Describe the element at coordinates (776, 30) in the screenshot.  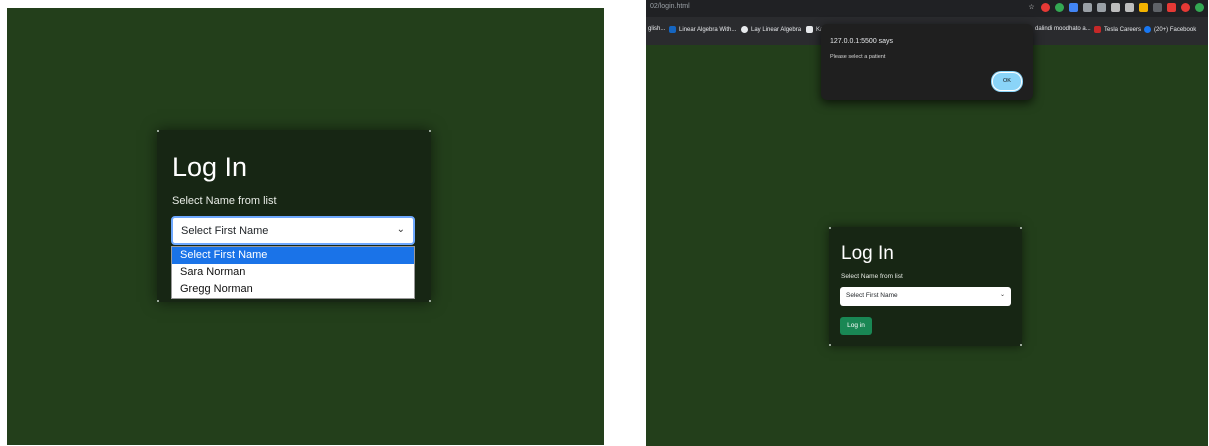
I see `bookmark-label: Lay Linear Algebra` at that location.